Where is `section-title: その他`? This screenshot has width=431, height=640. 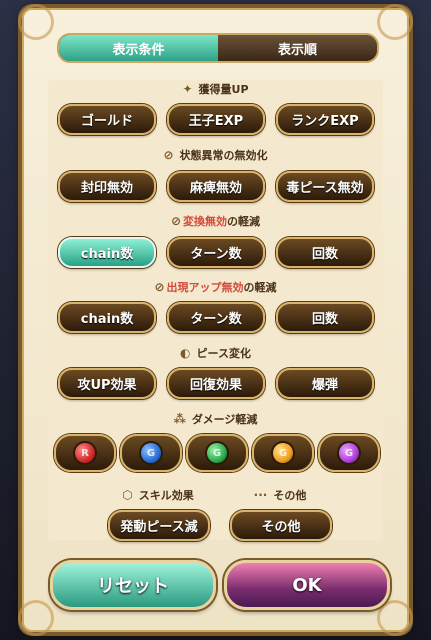
section-title: その他 is located at coordinates (290, 495).